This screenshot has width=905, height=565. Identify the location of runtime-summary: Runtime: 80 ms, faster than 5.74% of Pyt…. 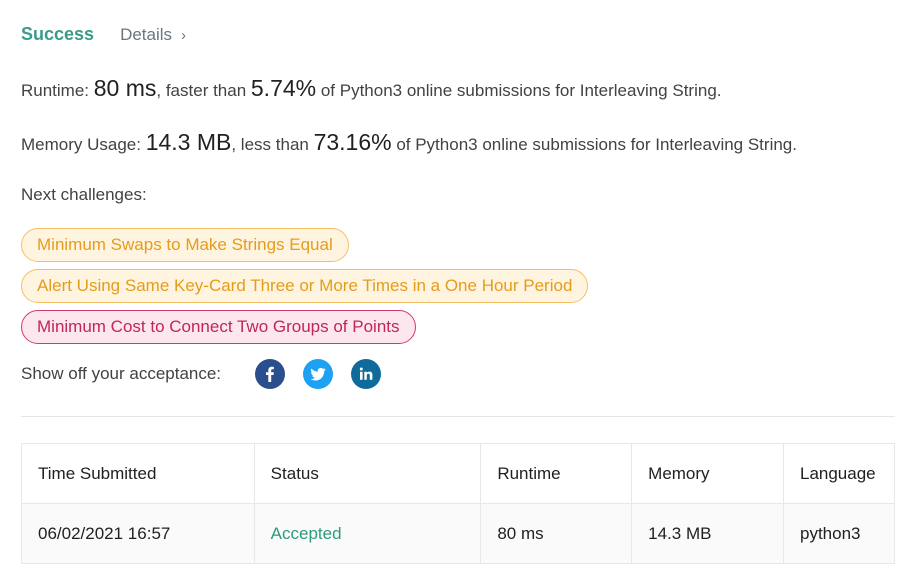
(371, 88).